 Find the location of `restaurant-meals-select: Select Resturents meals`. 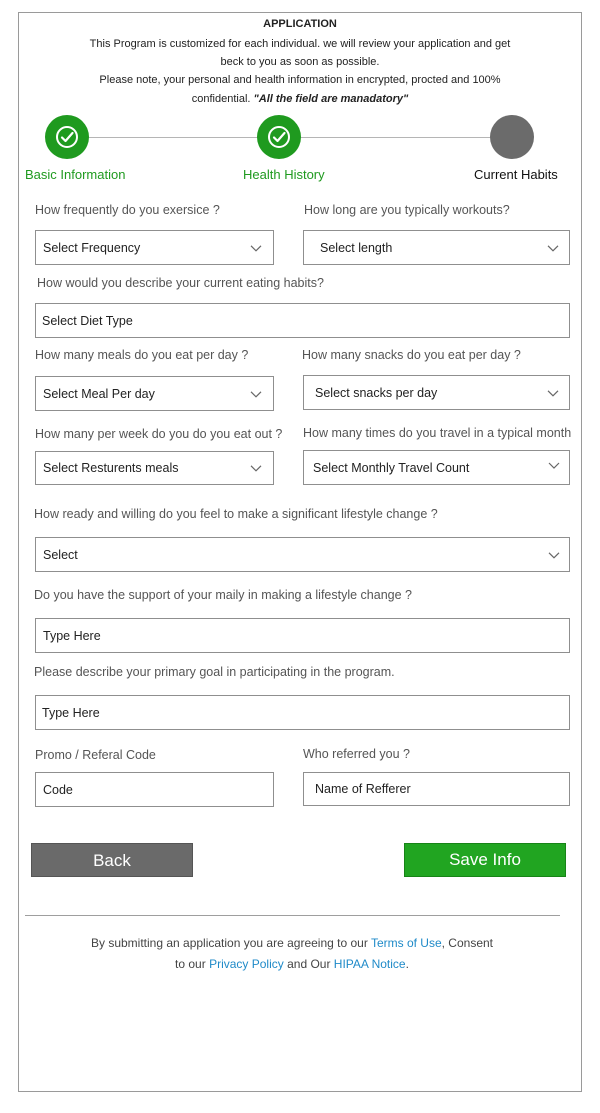

restaurant-meals-select: Select Resturents meals is located at coordinates (154, 468).